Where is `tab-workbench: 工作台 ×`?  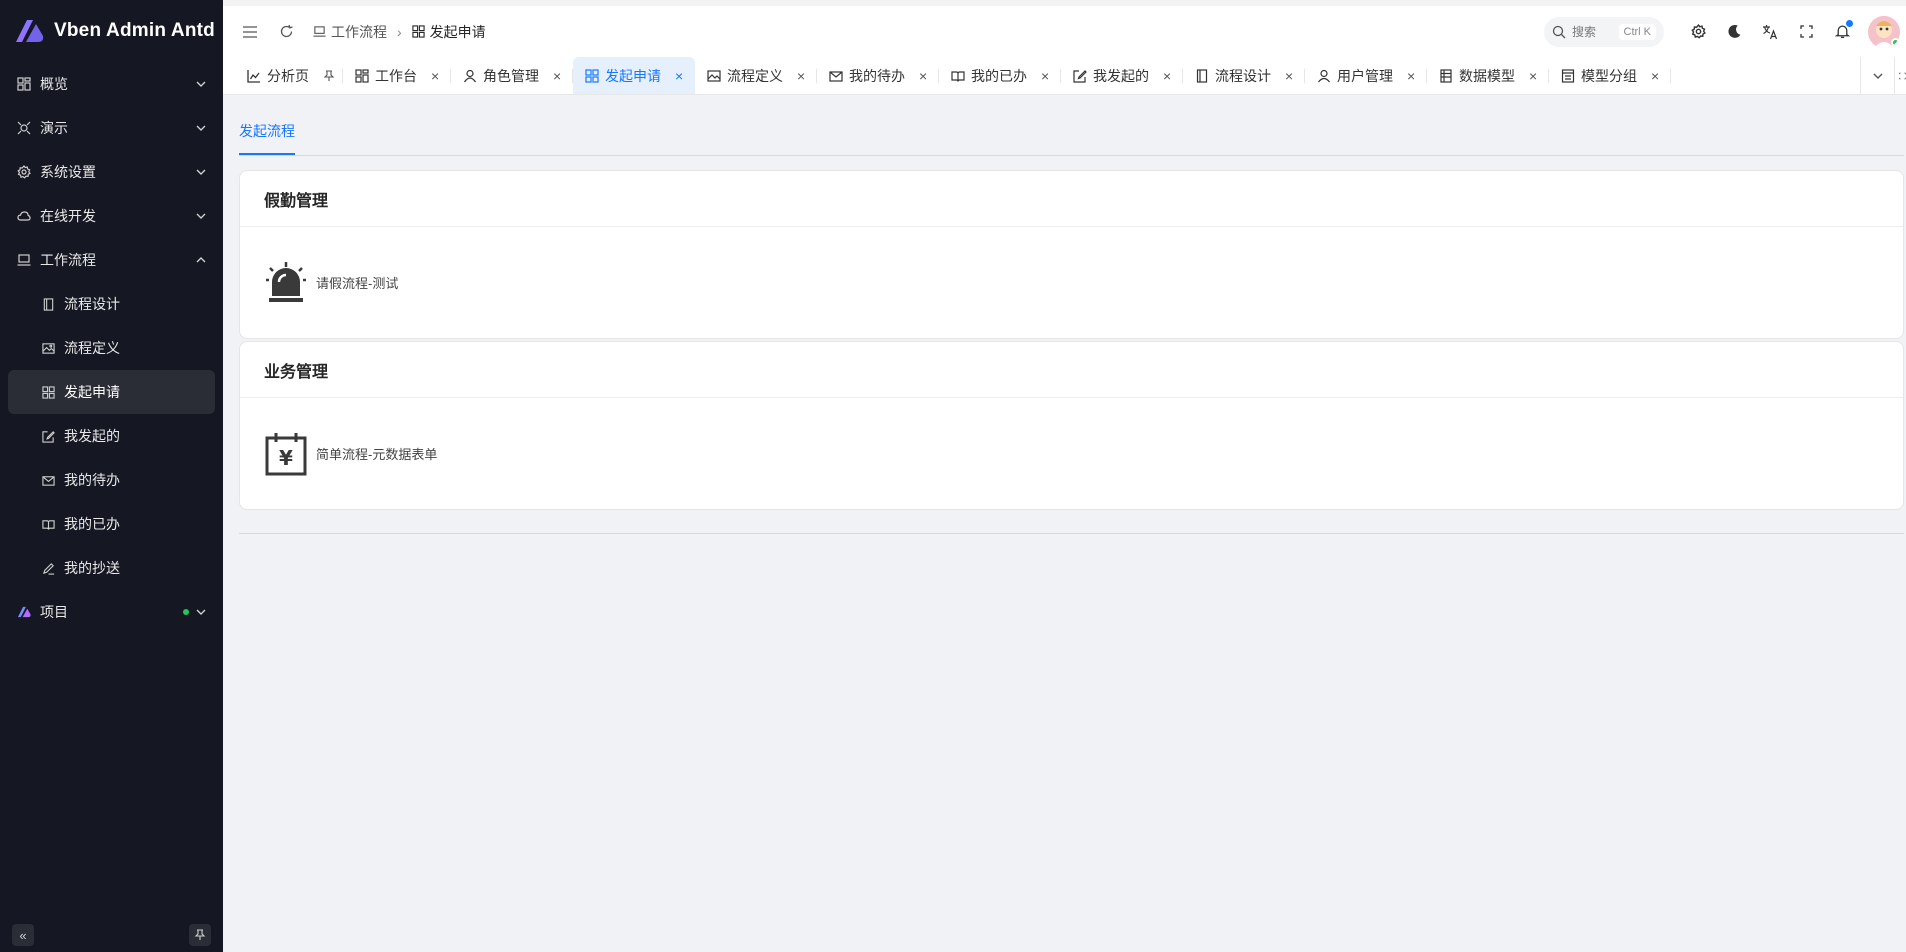 tab-workbench: 工作台 × is located at coordinates (397, 75).